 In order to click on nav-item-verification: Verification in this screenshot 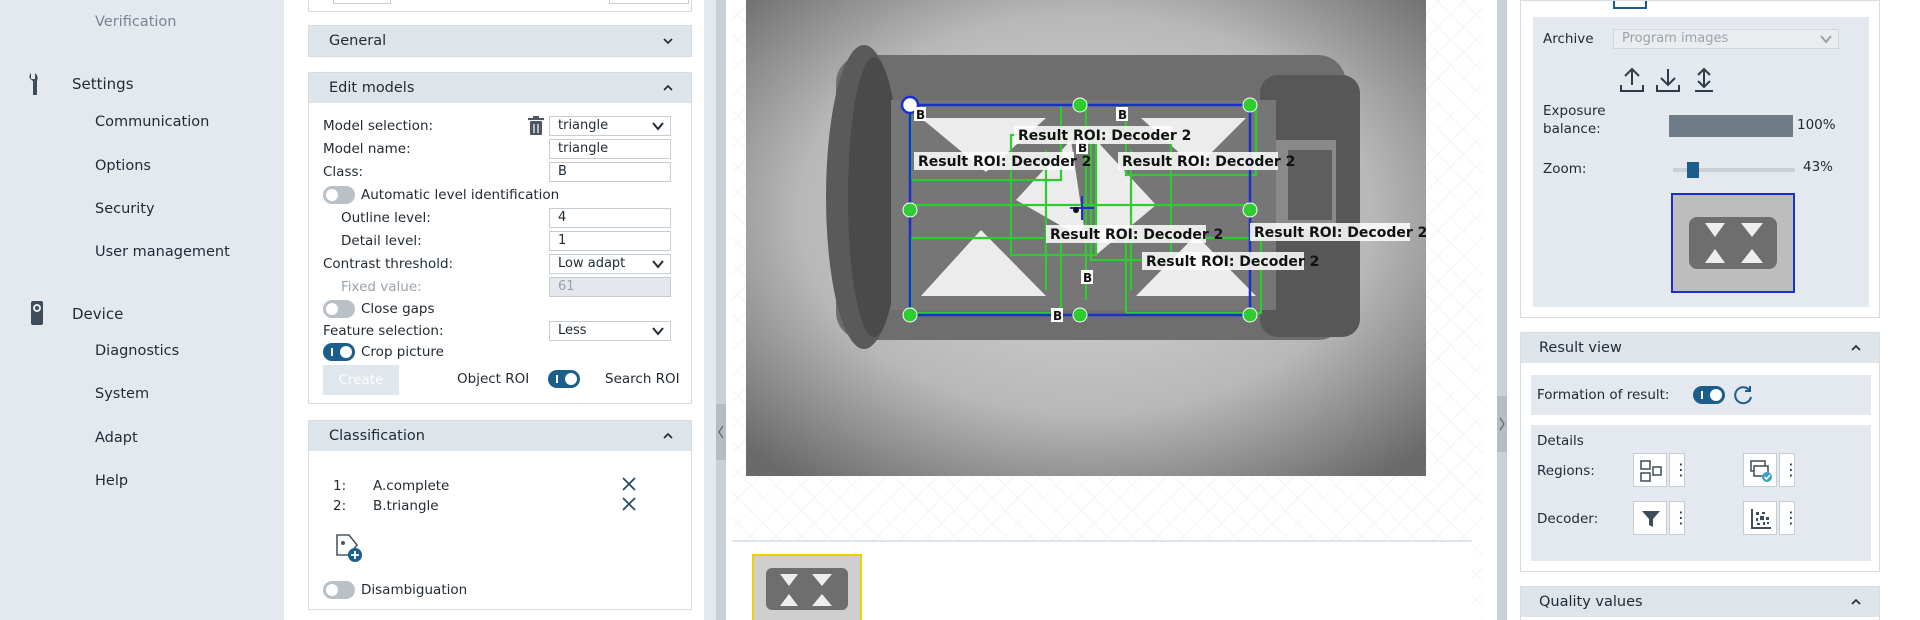, I will do `click(135, 22)`.